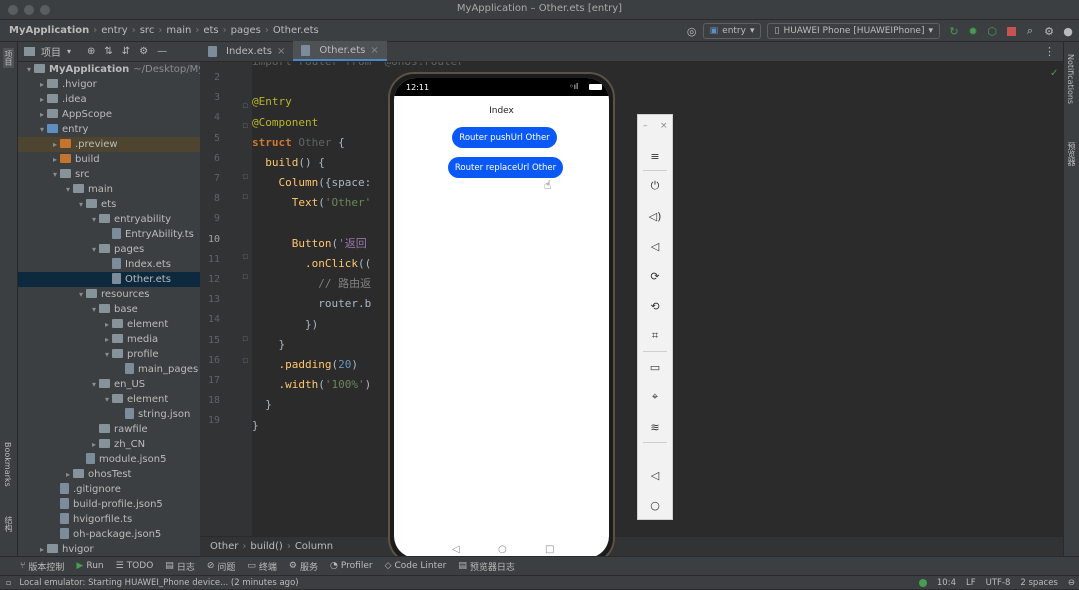 The width and height of the screenshot is (1079, 590). What do you see at coordinates (109, 249) in the screenshot?
I see `tree-item: ▾ pages` at bounding box center [109, 249].